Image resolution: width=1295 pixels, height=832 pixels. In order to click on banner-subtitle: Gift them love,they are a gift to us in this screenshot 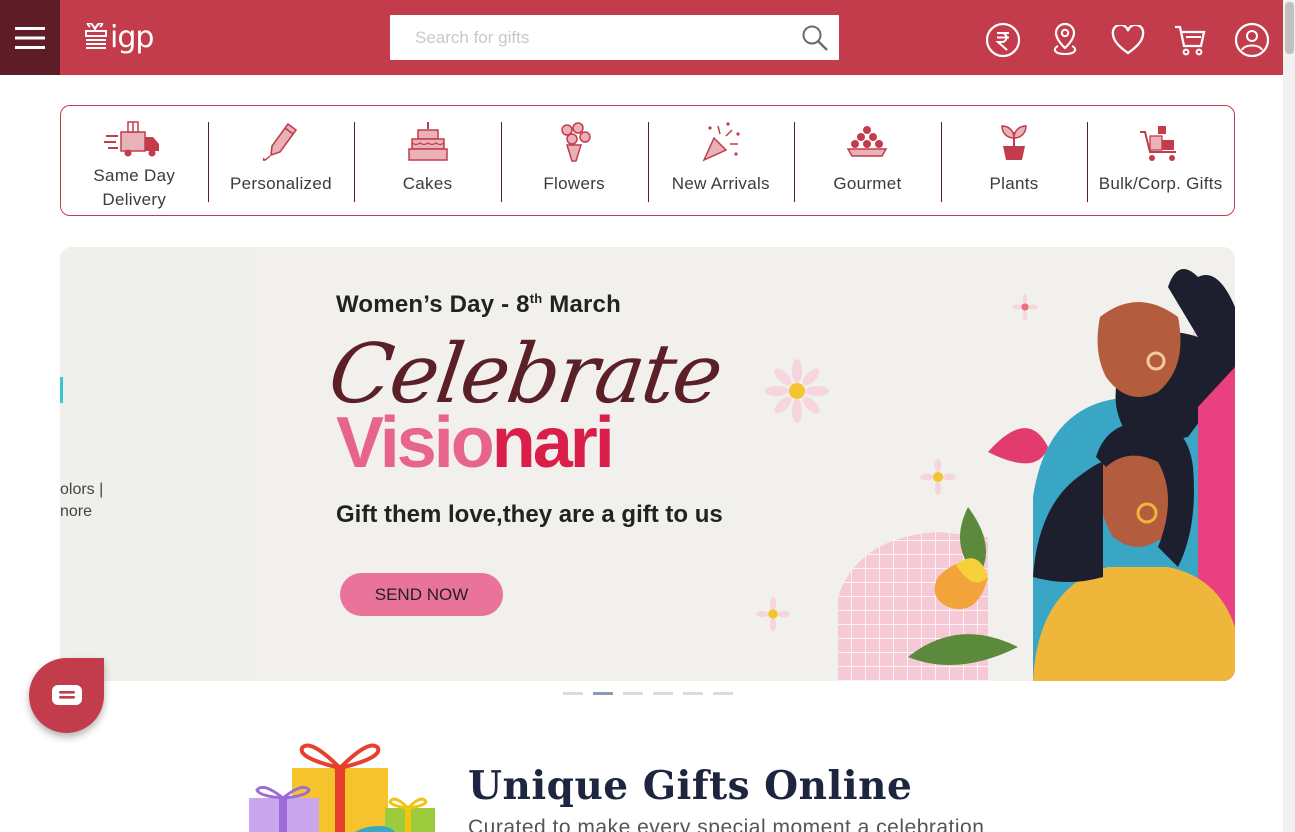, I will do `click(529, 514)`.